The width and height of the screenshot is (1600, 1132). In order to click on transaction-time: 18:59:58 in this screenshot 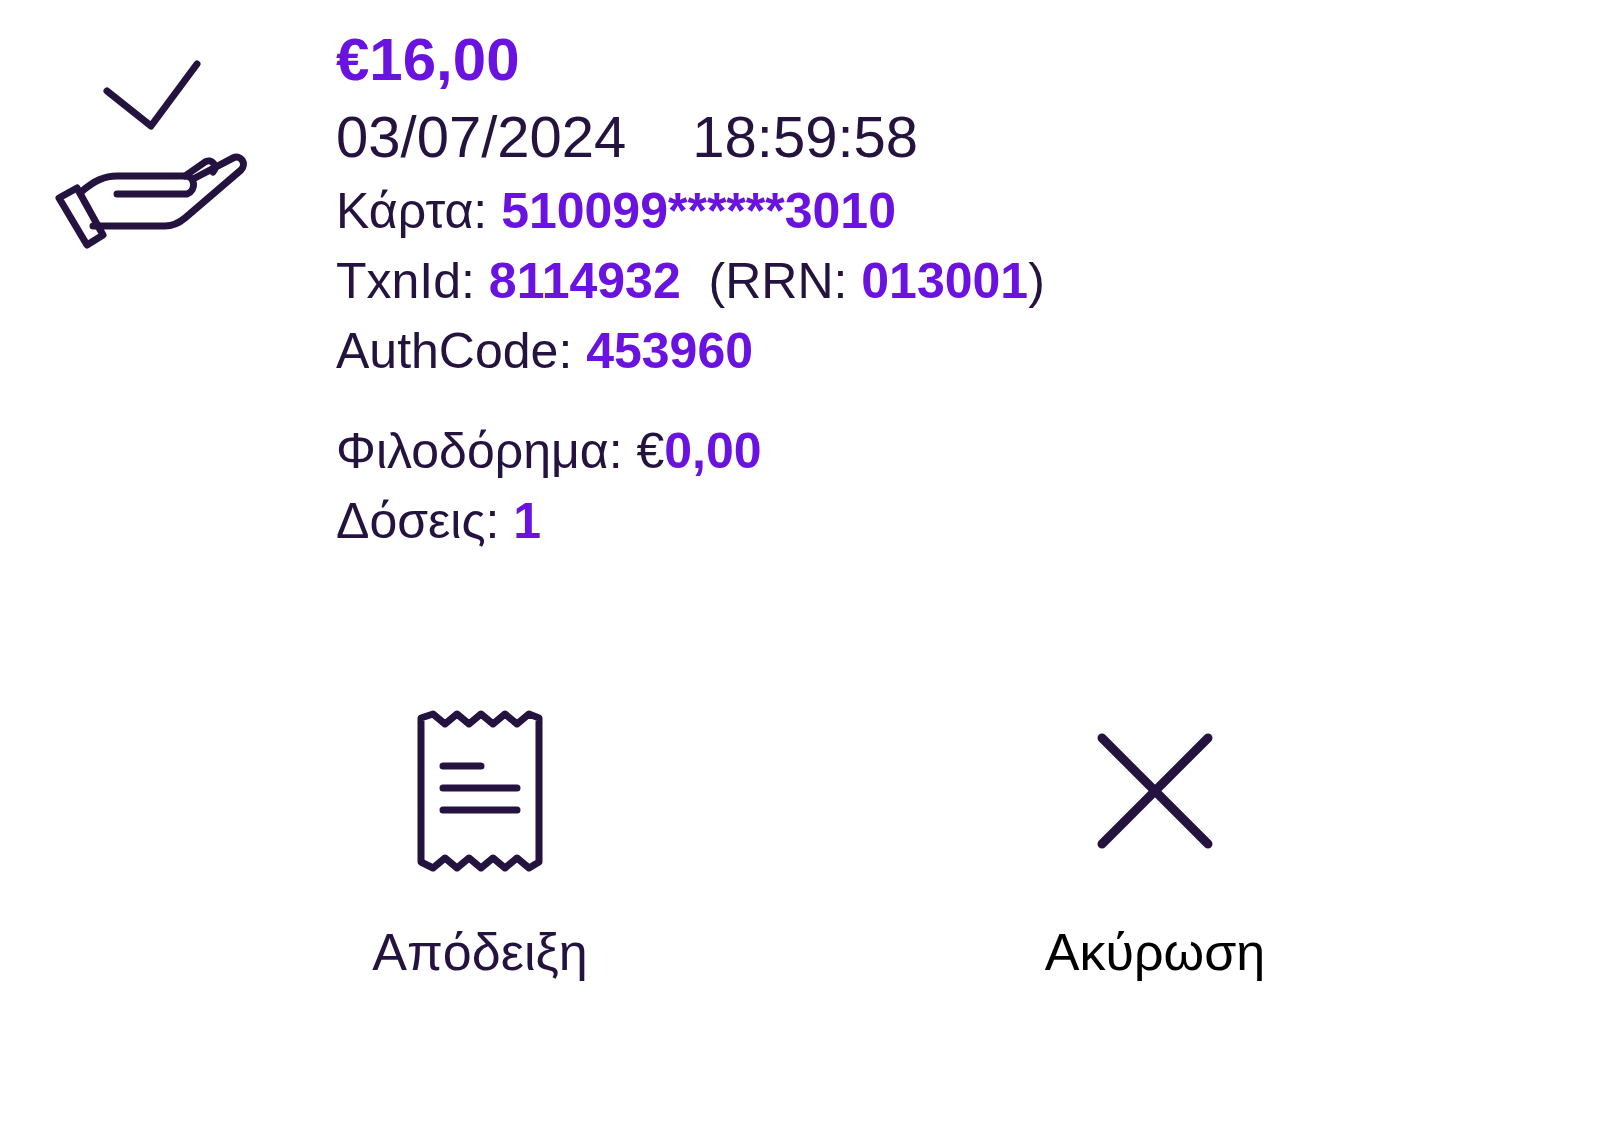, I will do `click(805, 137)`.